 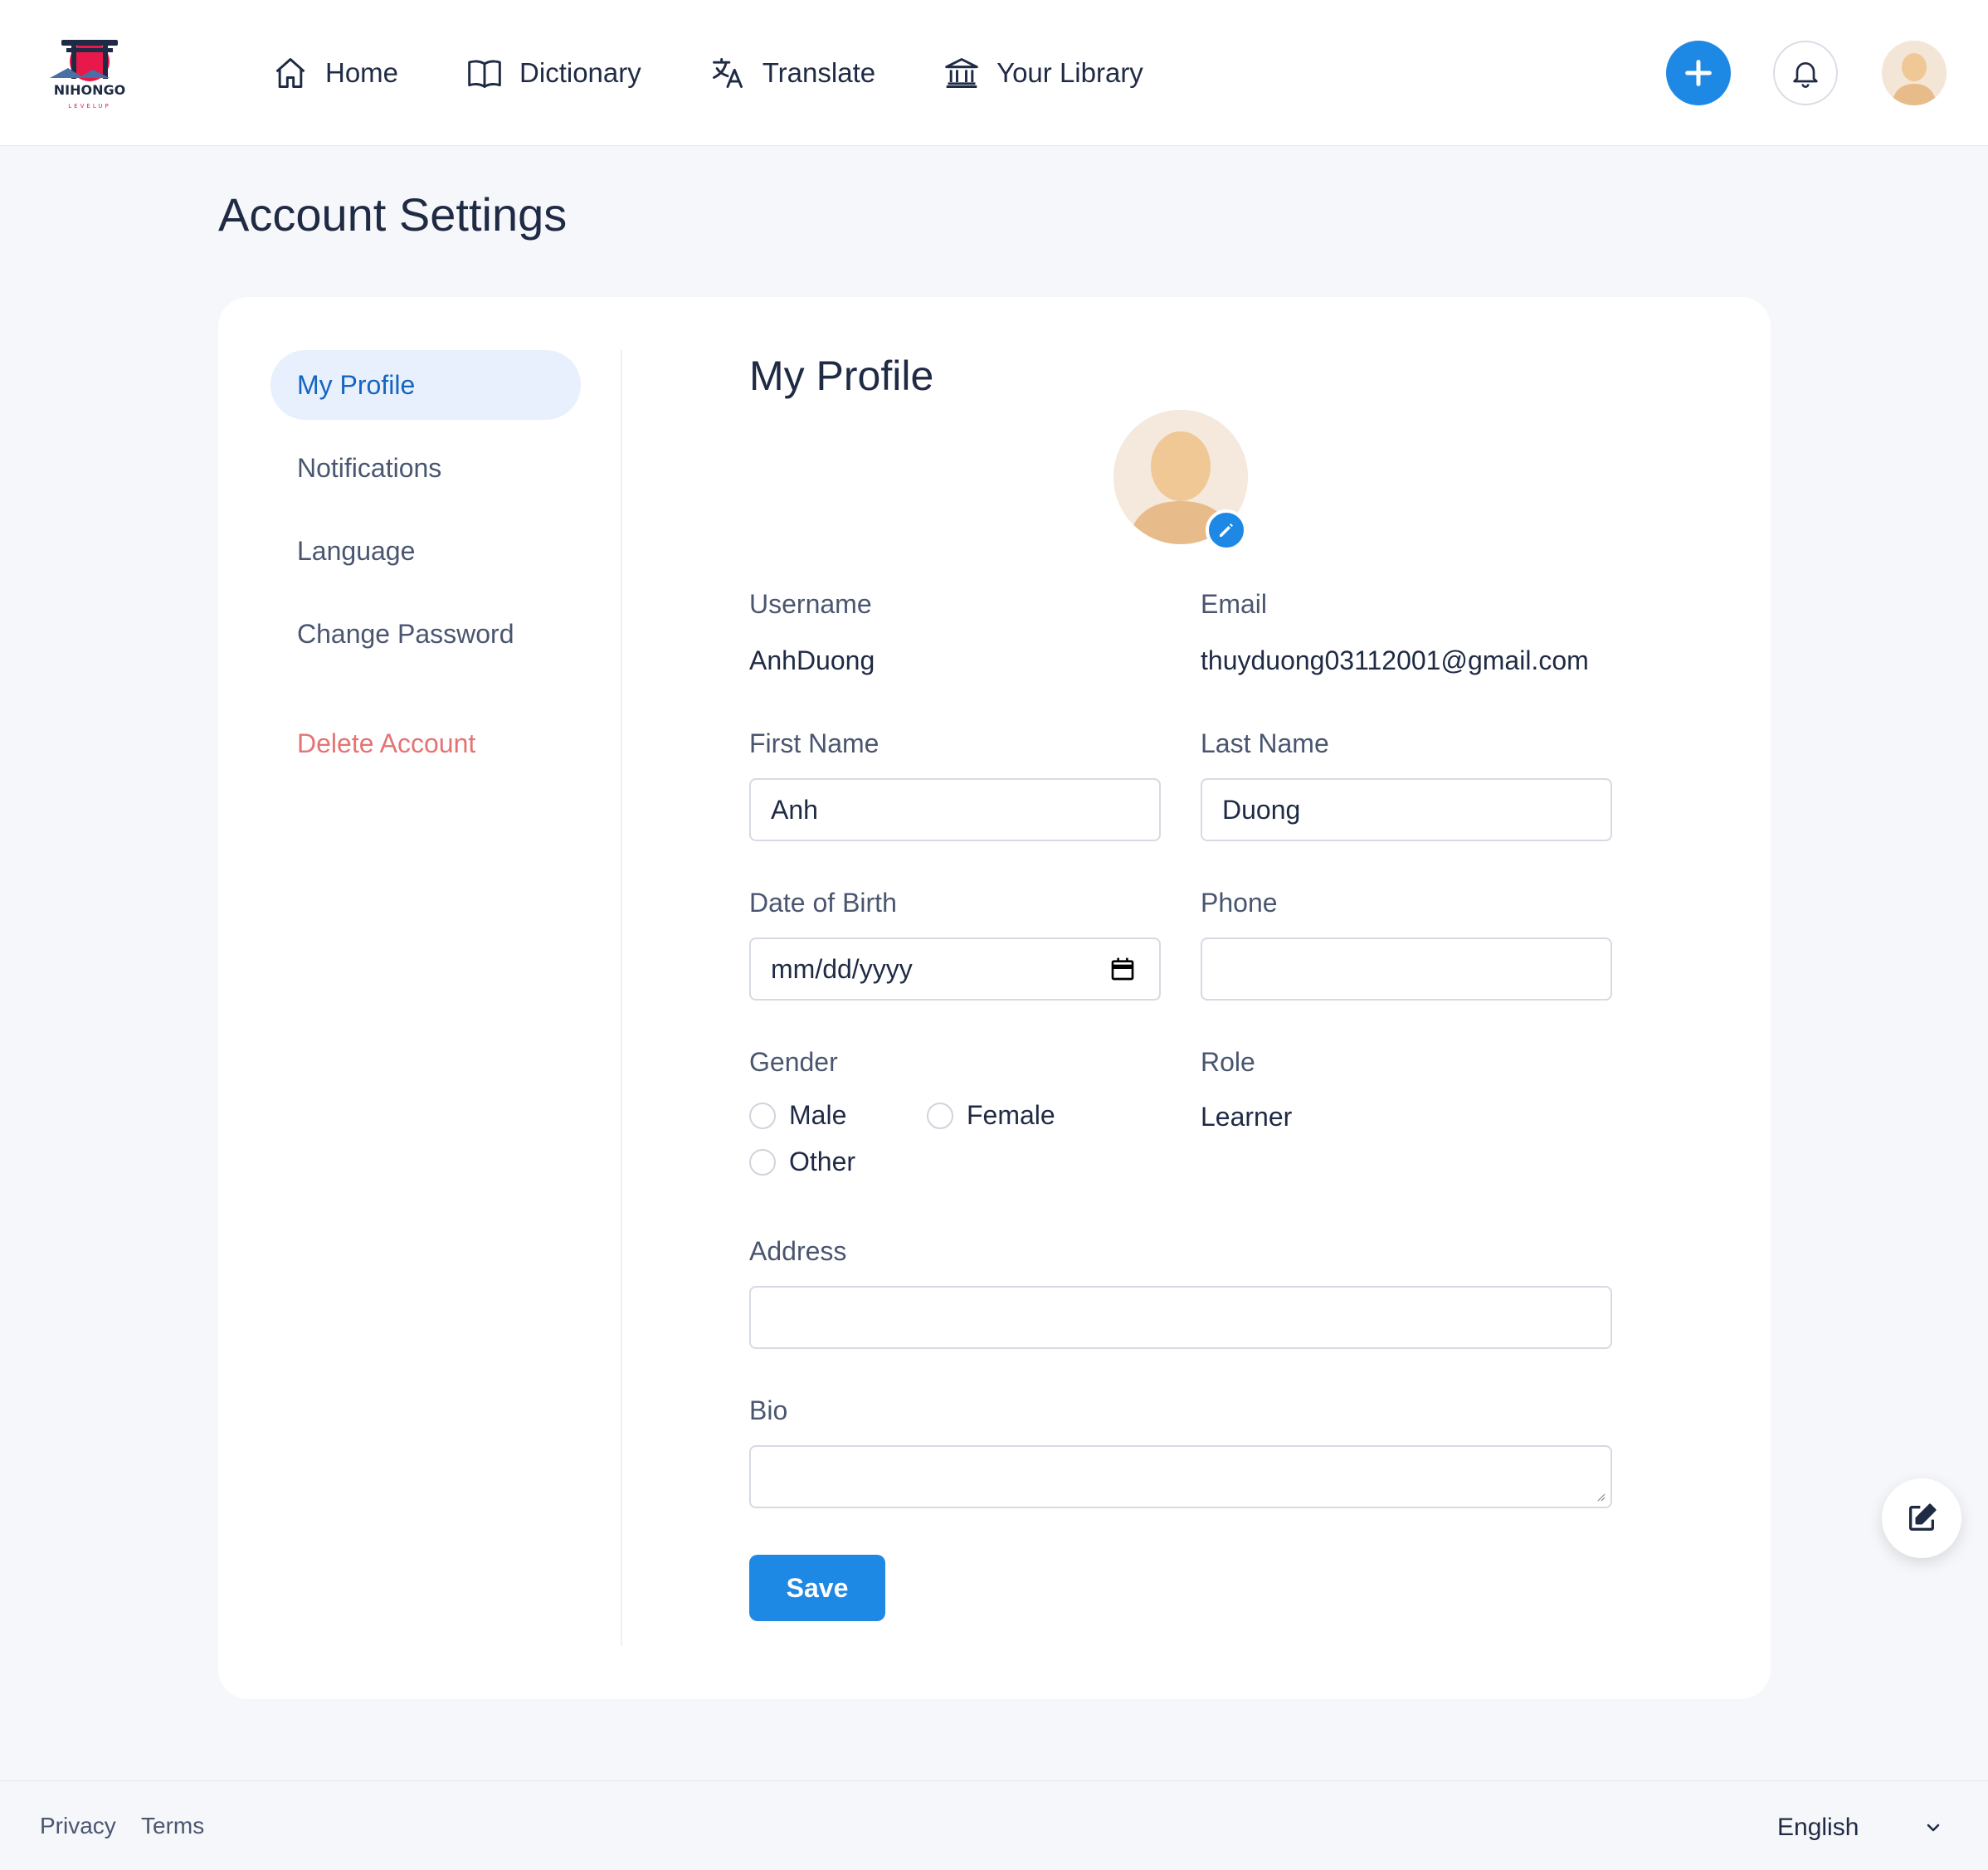 What do you see at coordinates (1228, 1062) in the screenshot?
I see `role-label: Role` at bounding box center [1228, 1062].